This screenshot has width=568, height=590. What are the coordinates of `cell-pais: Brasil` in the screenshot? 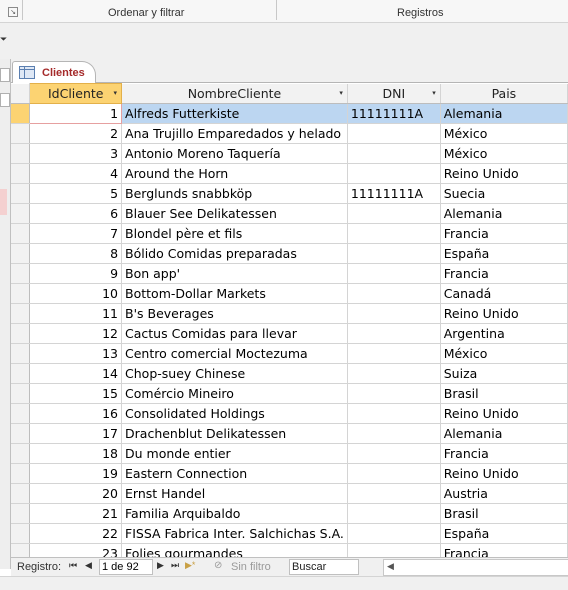 It's located at (504, 393).